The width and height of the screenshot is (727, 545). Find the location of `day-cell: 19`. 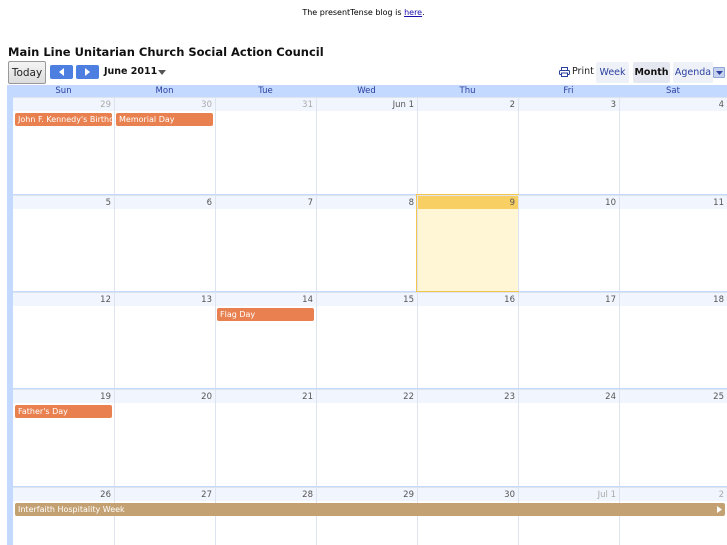

day-cell: 19 is located at coordinates (63, 437).